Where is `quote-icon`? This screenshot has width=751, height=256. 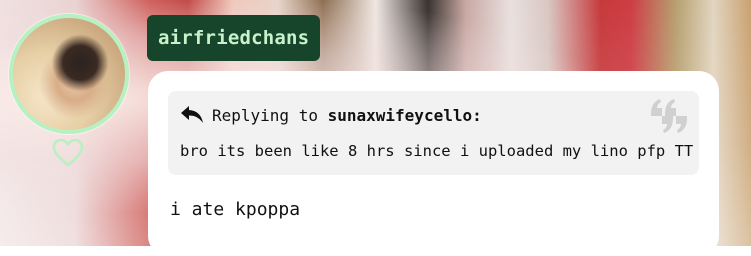 quote-icon is located at coordinates (669, 116).